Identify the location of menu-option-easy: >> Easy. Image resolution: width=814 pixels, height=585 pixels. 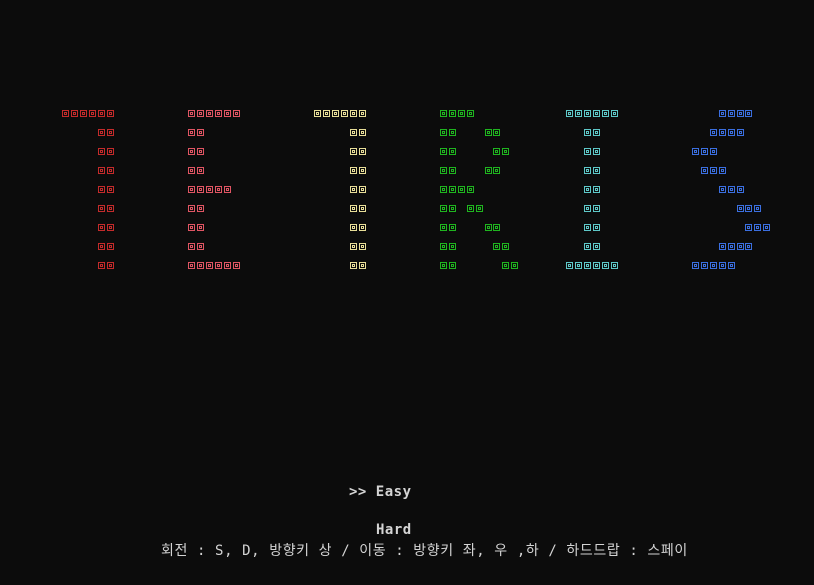
(380, 492).